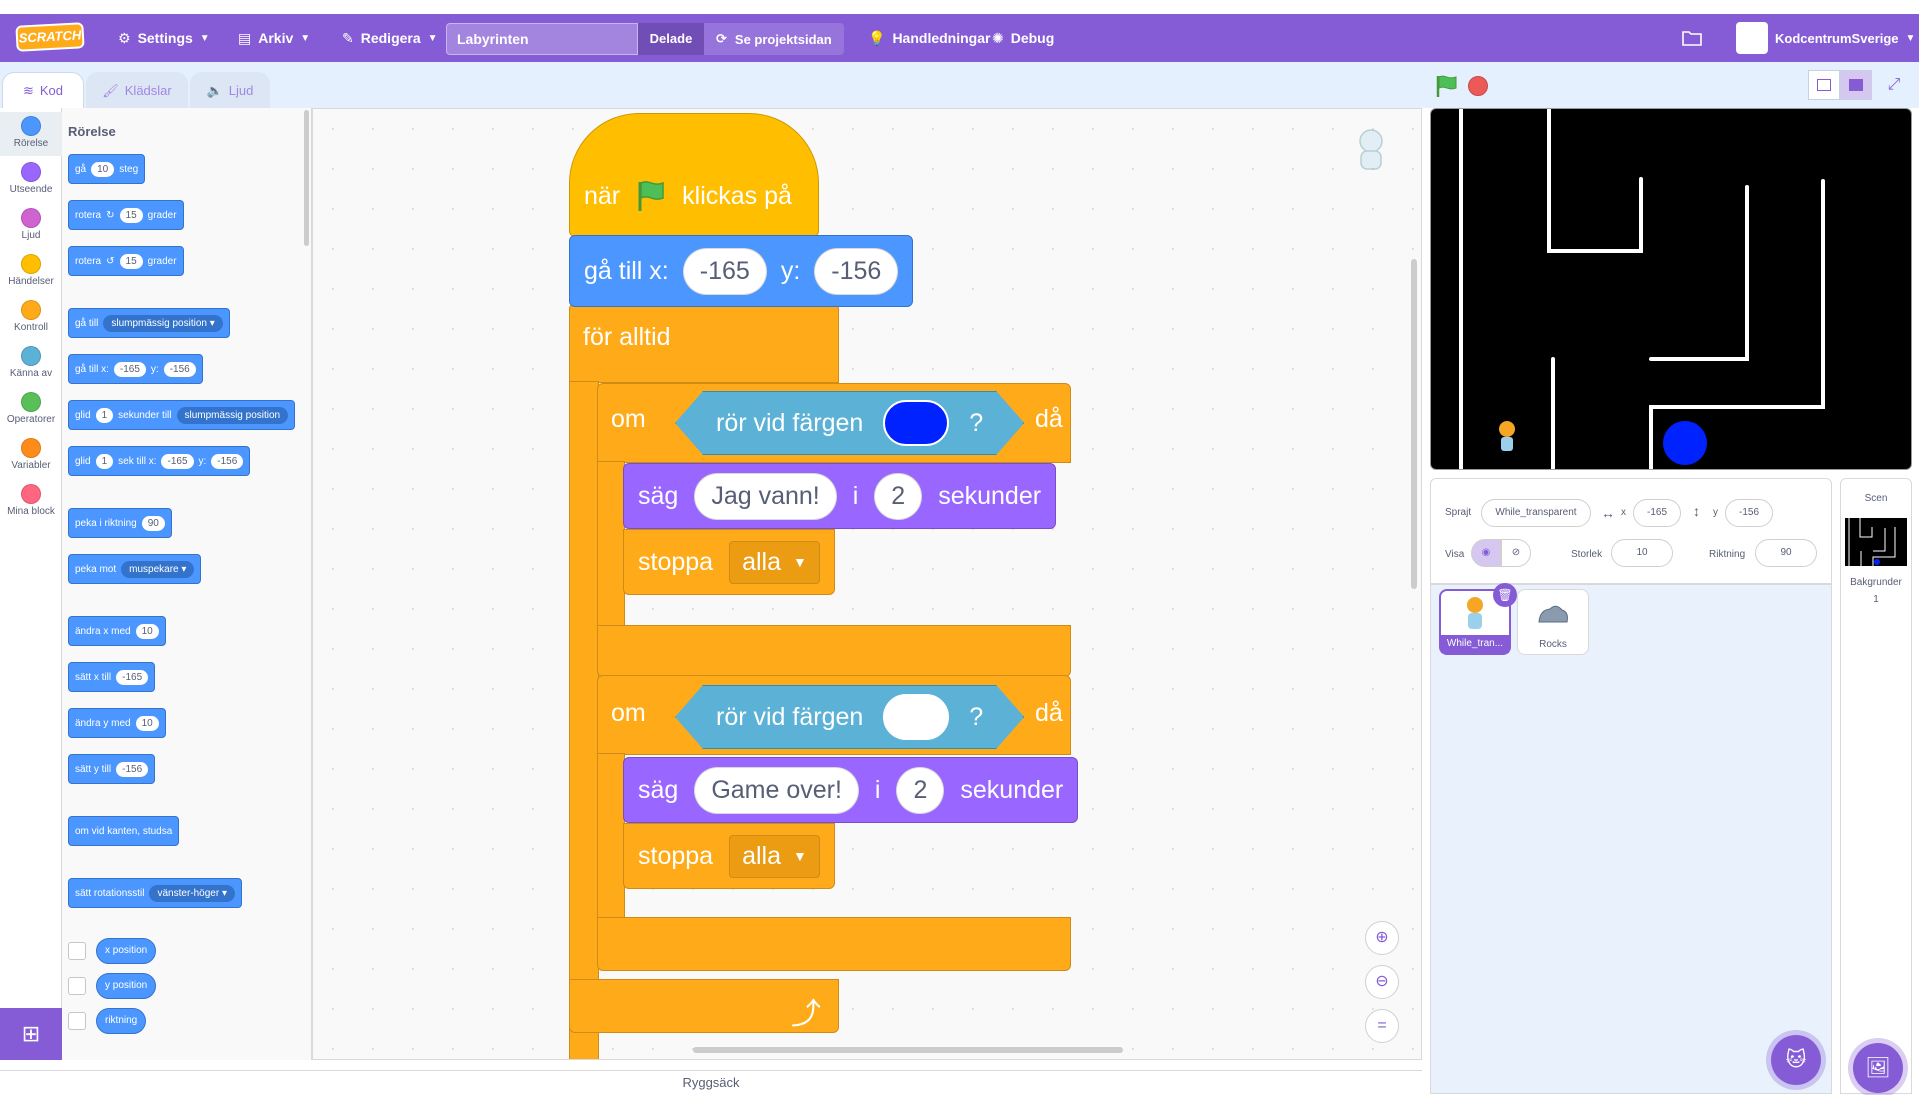 This screenshot has height=1095, width=1919. What do you see at coordinates (31, 226) in the screenshot?
I see `category-sound: Ljud` at bounding box center [31, 226].